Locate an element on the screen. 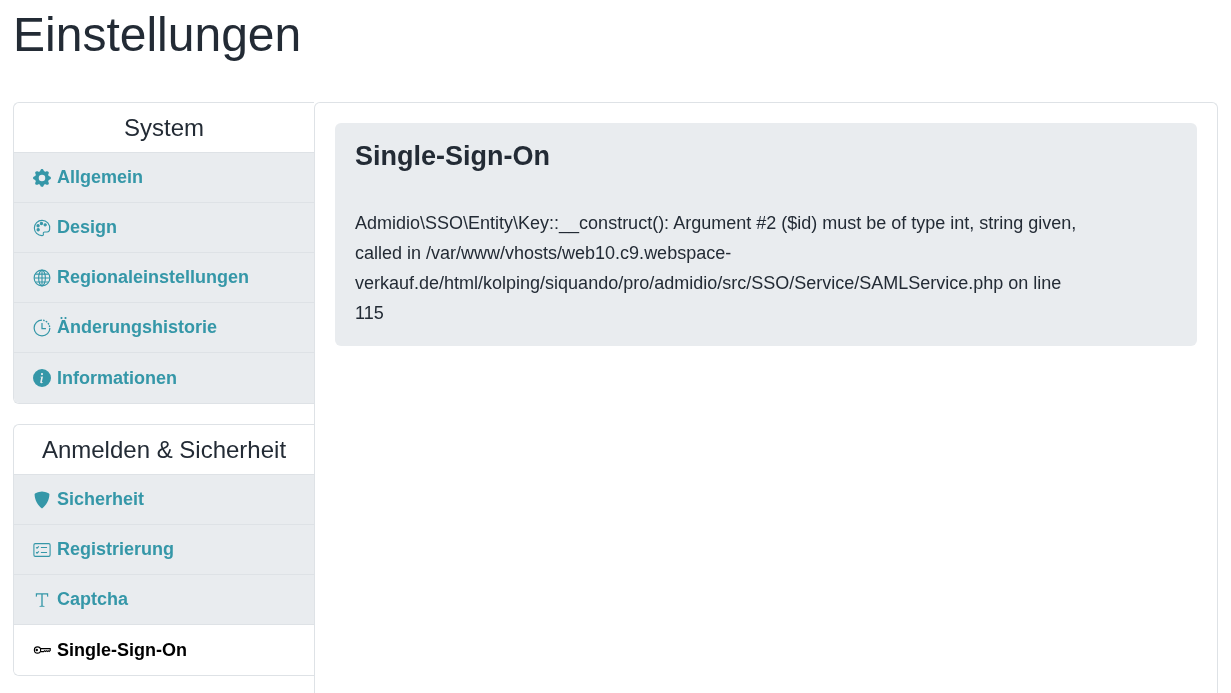 Image resolution: width=1231 pixels, height=693 pixels. nav-group-title: System is located at coordinates (164, 127).